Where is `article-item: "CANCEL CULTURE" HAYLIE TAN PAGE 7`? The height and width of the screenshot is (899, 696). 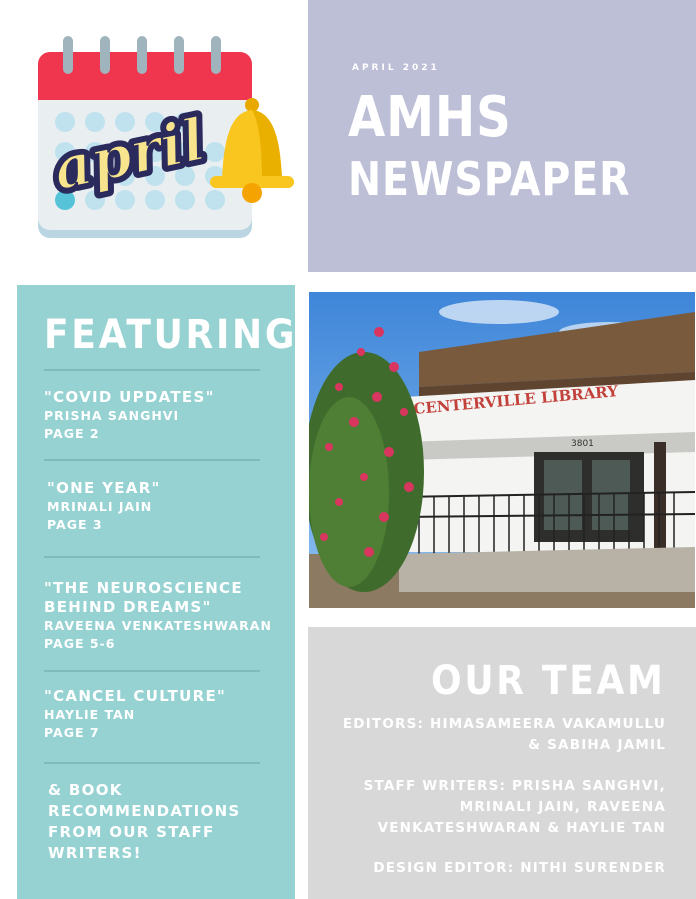
article-item: "CANCEL CULTURE" HAYLIE TAN PAGE 7 is located at coordinates (135, 714).